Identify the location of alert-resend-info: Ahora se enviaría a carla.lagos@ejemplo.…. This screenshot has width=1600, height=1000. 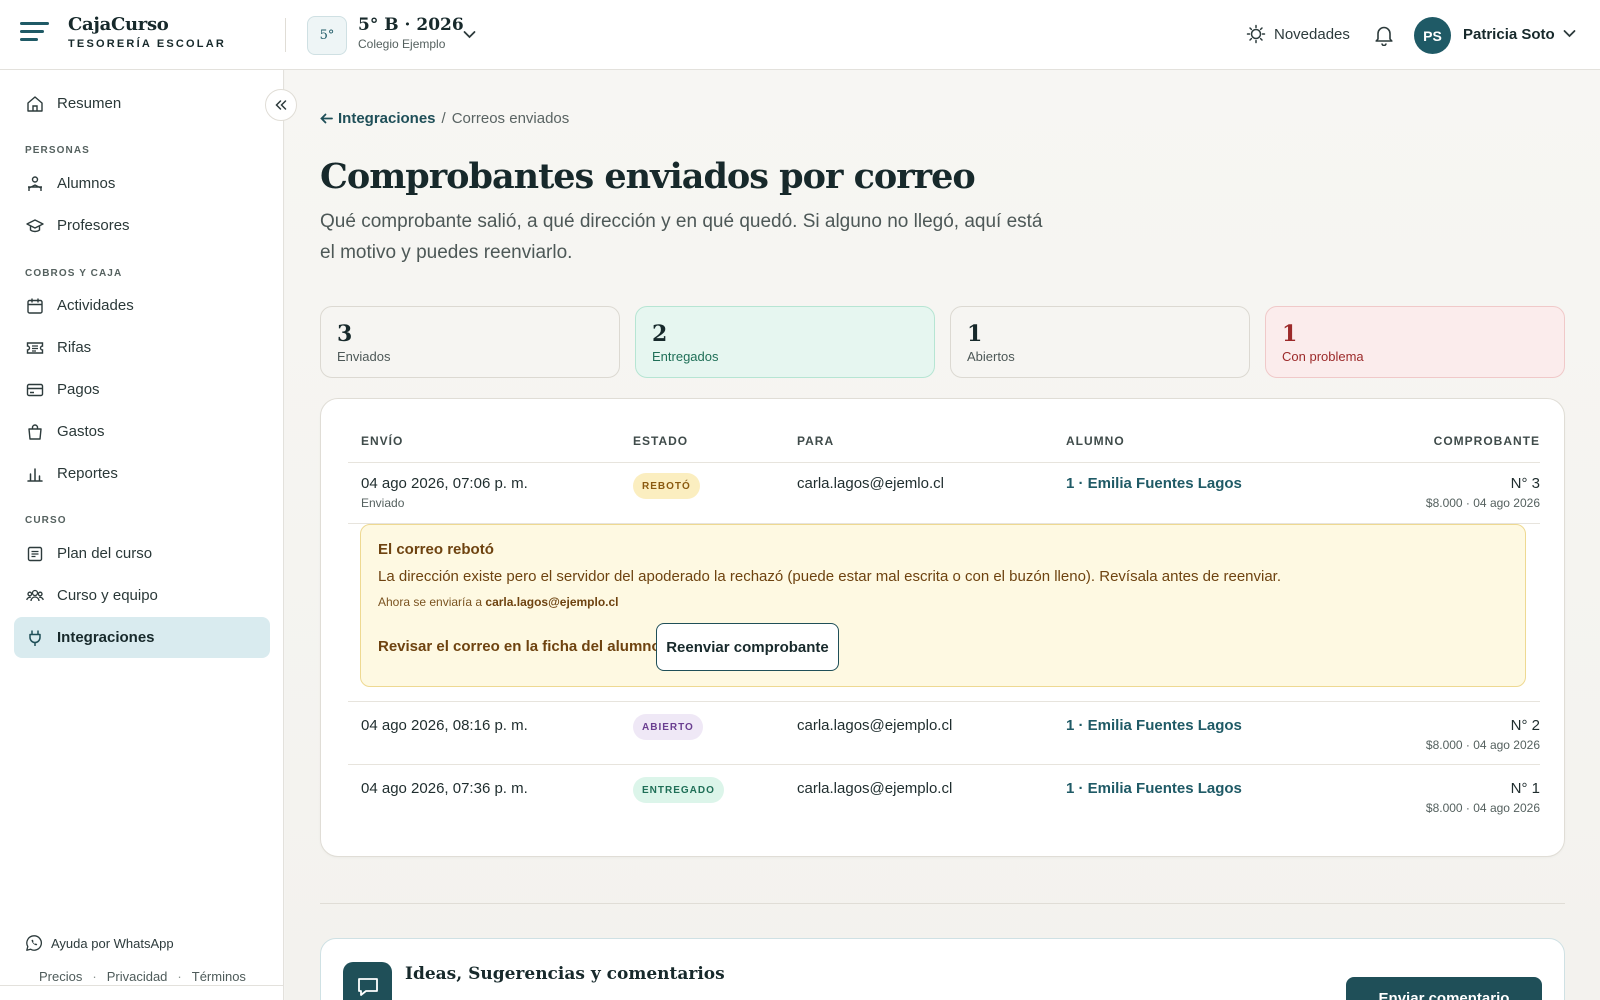
(498, 602).